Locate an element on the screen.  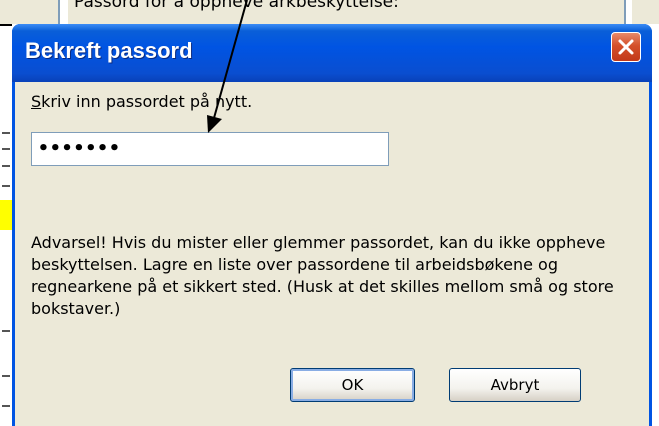
worksheet-right-strip is located at coordinates (655, 225).